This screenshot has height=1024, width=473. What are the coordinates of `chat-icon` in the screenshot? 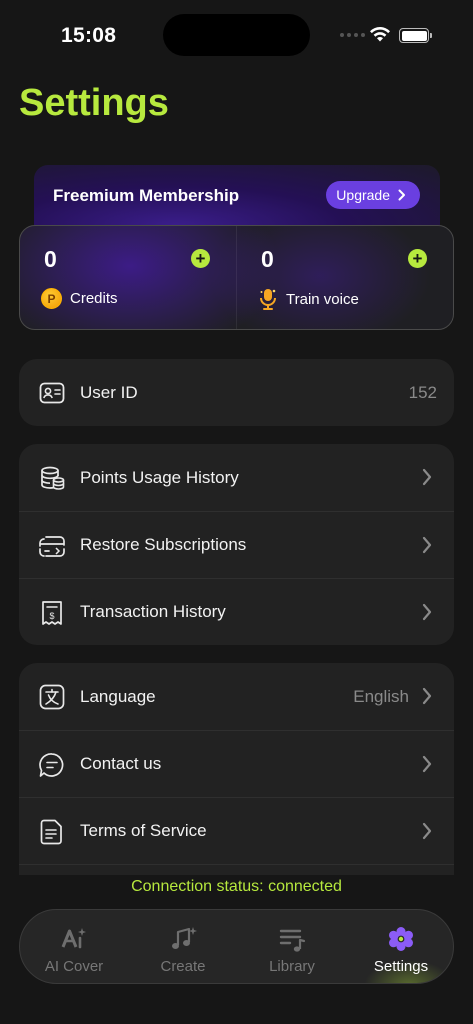 It's located at (51, 765).